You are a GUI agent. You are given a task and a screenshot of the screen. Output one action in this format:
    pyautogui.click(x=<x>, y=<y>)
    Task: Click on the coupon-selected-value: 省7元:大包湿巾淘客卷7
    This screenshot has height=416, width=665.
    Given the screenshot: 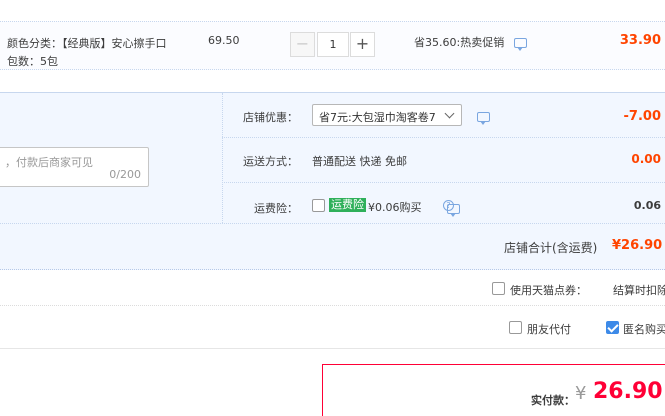 What is the action you would take?
    pyautogui.click(x=377, y=117)
    